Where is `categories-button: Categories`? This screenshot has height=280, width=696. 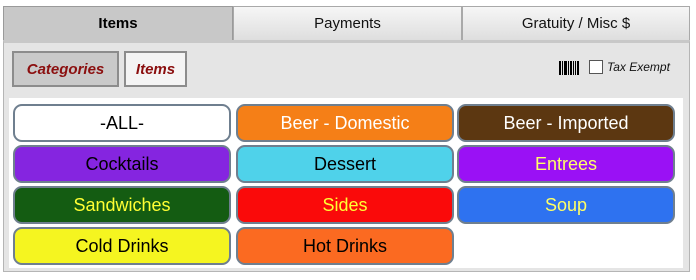 categories-button: Categories is located at coordinates (65, 69).